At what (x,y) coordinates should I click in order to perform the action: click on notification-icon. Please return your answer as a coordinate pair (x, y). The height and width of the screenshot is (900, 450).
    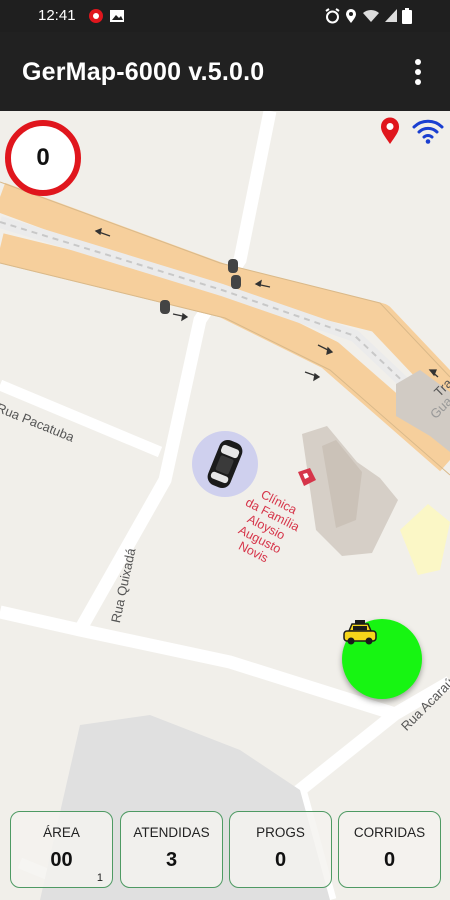
    Looking at the image, I should click on (96, 16).